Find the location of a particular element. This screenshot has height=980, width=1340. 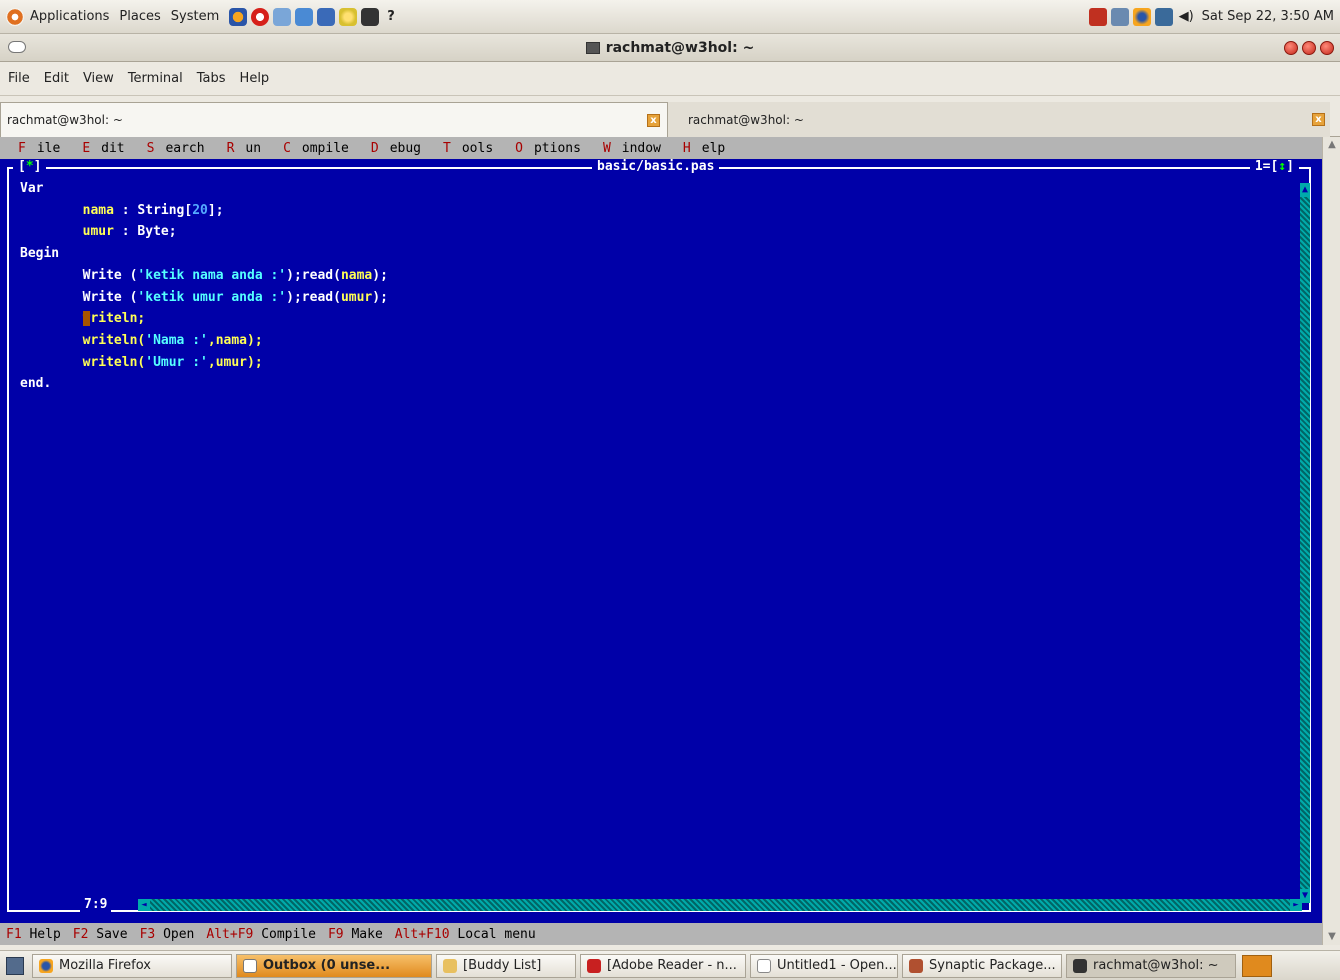

menu-file: File is located at coordinates (19, 78).